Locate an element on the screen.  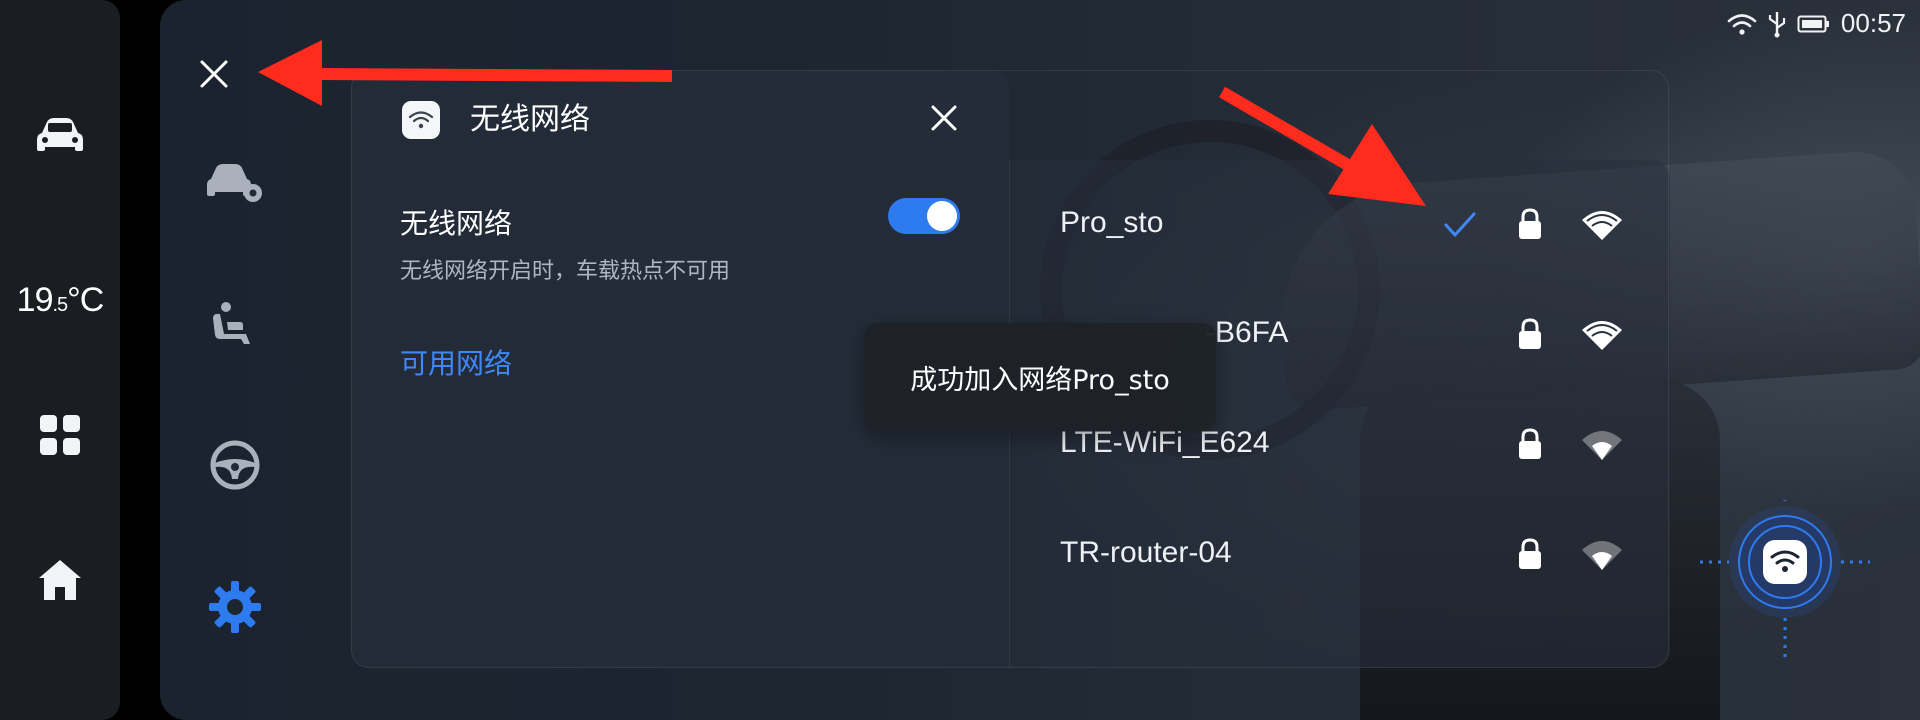
annotation-arrow-close is located at coordinates (465, 73).